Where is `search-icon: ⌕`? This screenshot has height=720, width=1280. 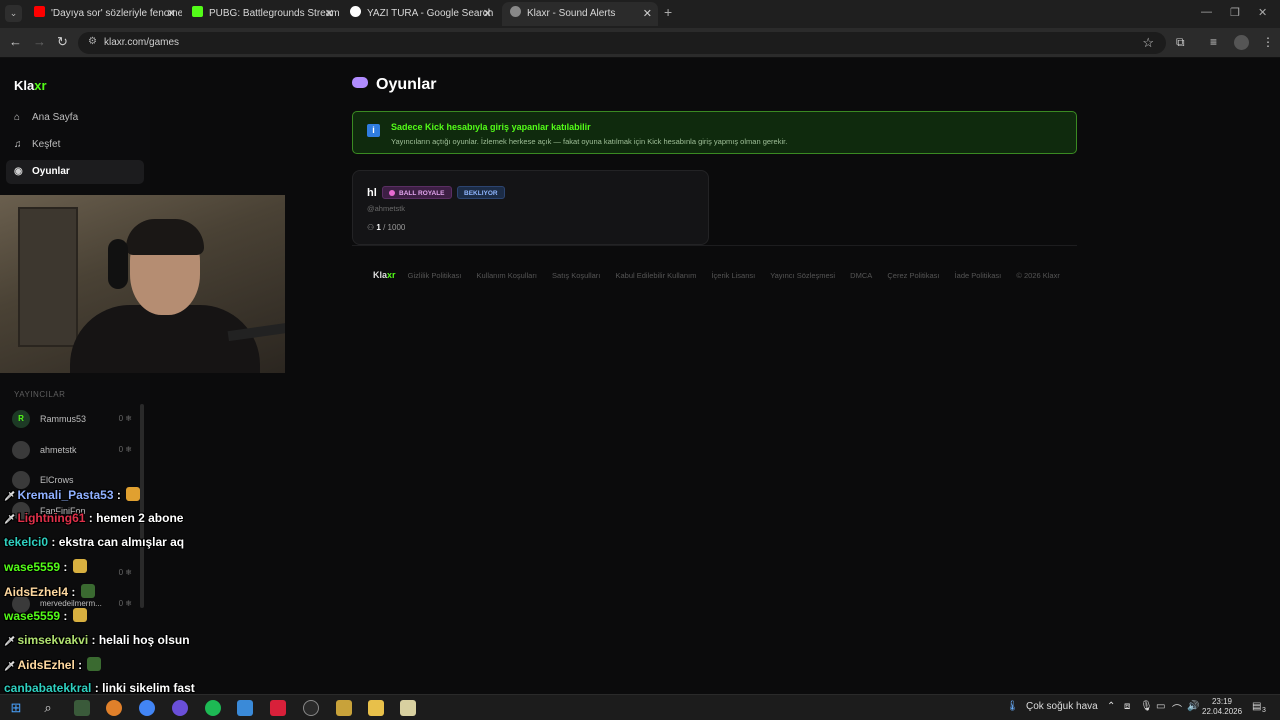 search-icon: ⌕ is located at coordinates (48, 708).